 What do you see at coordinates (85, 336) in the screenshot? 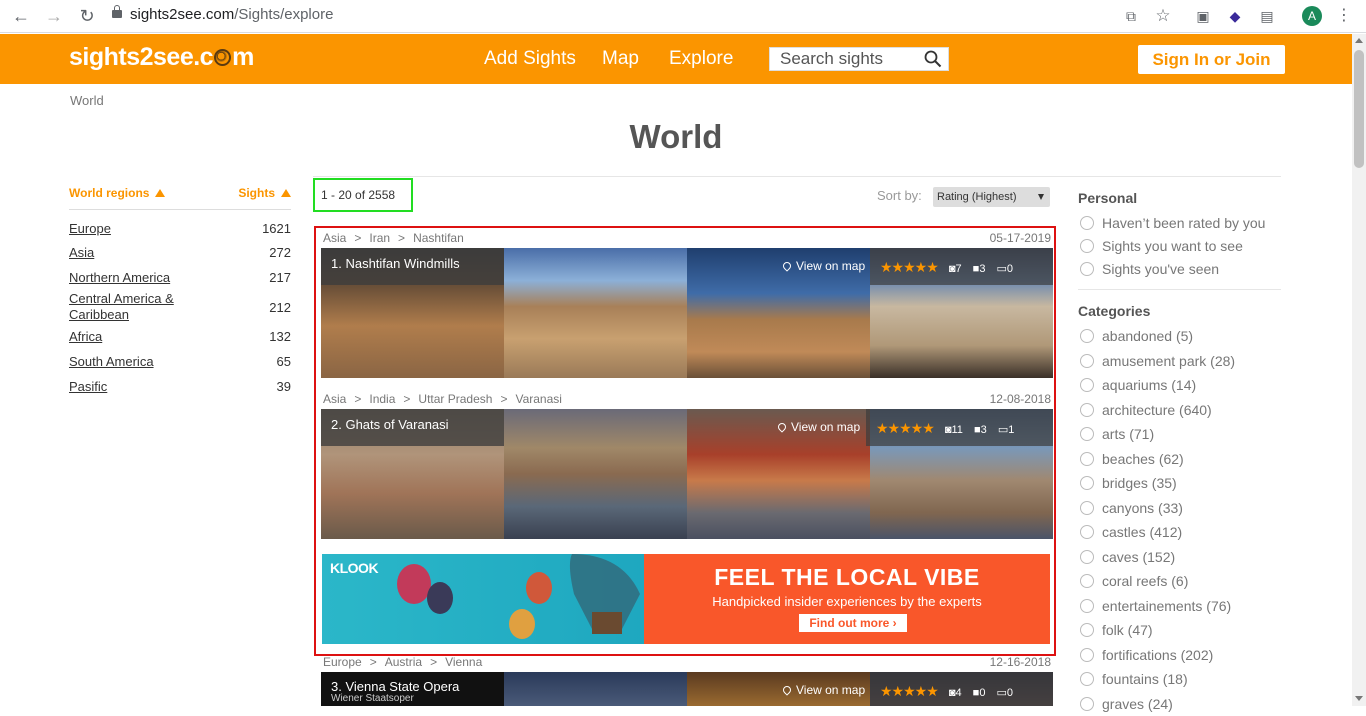
I see `region-link-africa: Africa` at bounding box center [85, 336].